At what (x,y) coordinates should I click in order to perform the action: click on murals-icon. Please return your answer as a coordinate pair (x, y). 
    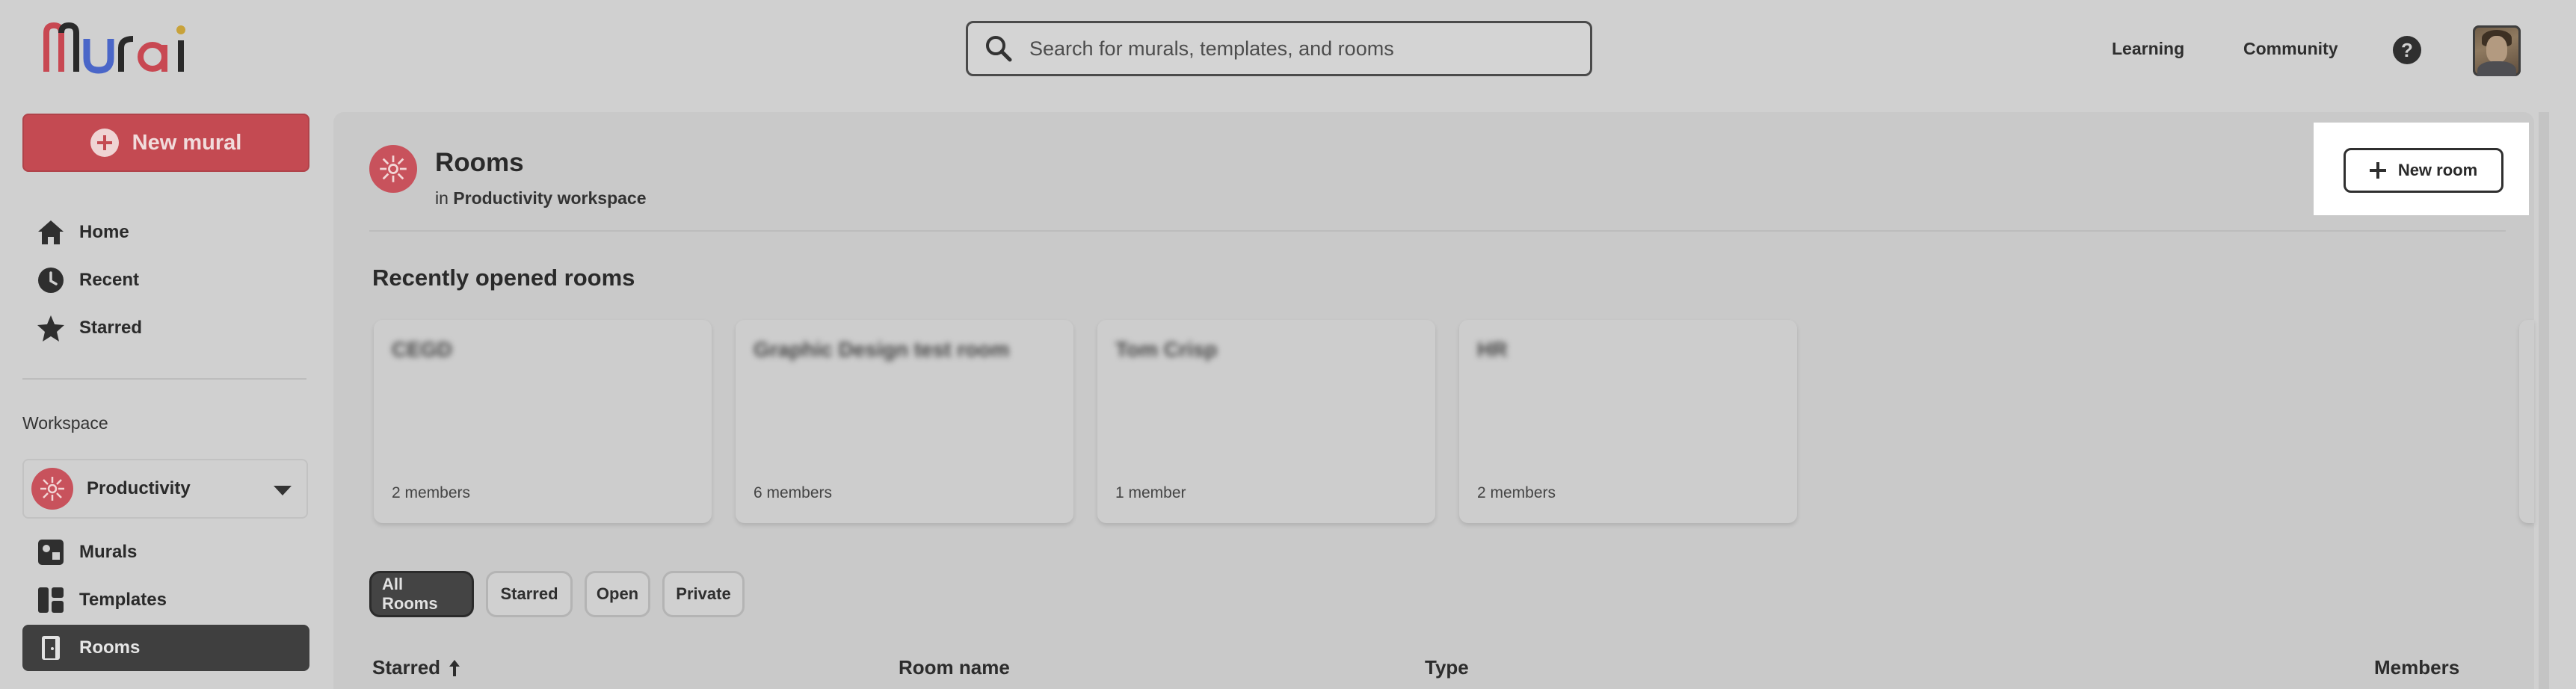
    Looking at the image, I should click on (51, 552).